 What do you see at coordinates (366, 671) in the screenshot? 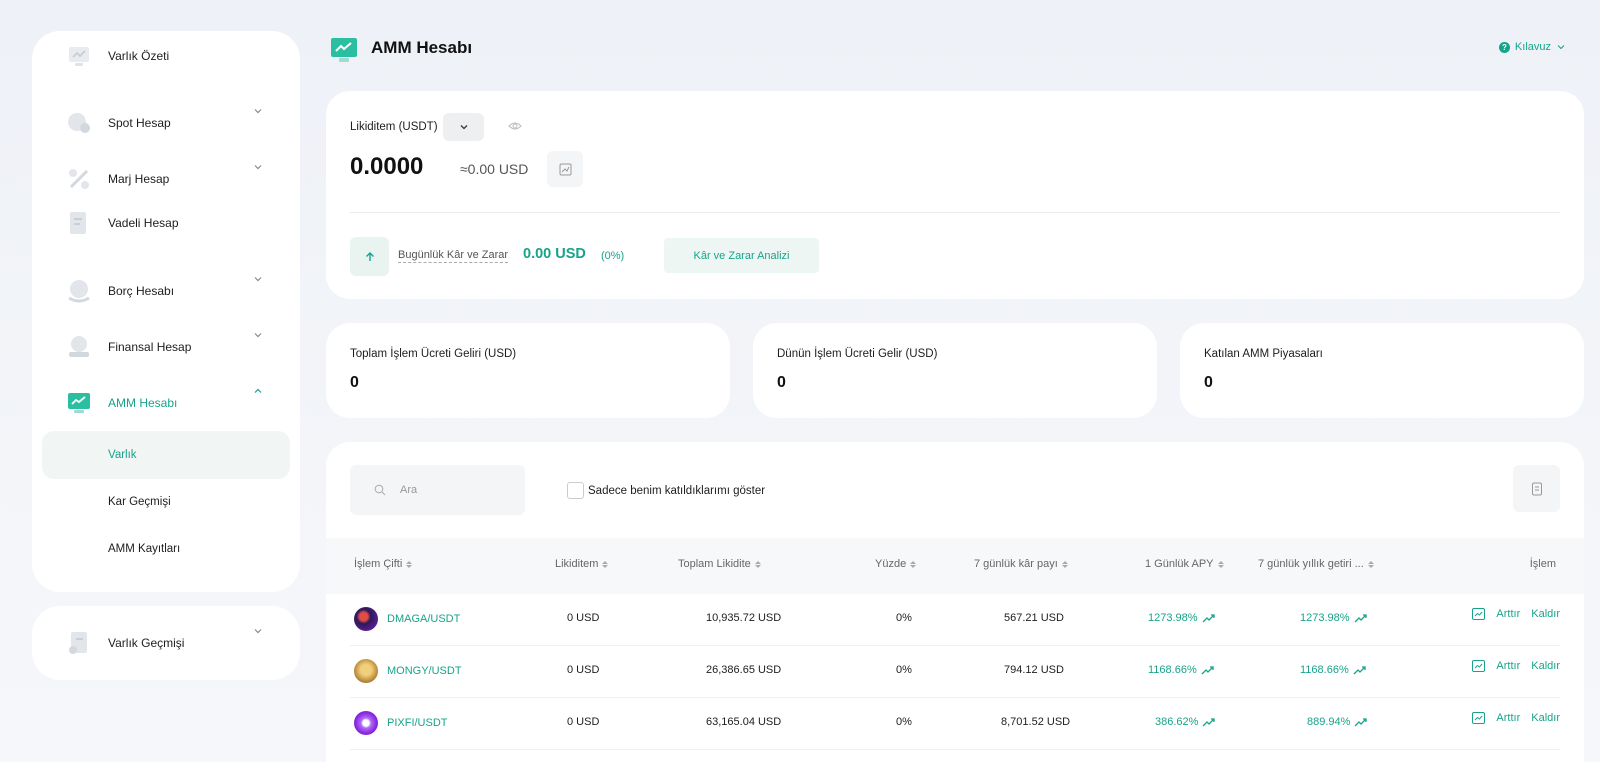
I see `coin-logo` at bounding box center [366, 671].